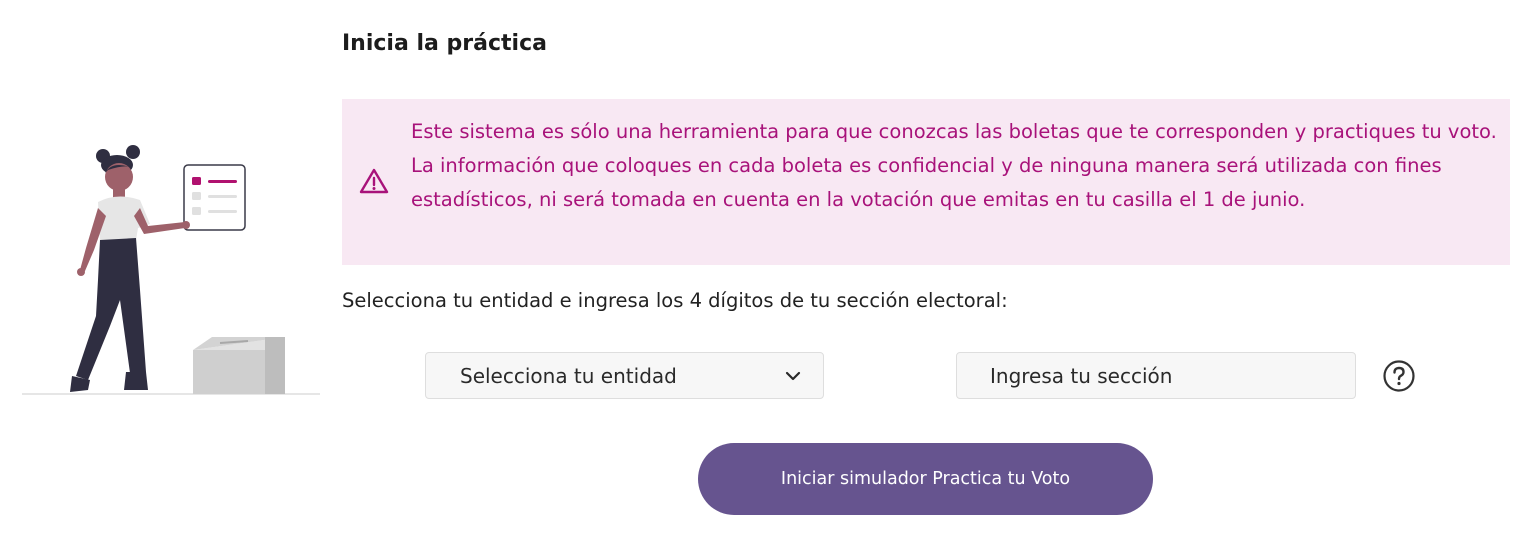 The width and height of the screenshot is (1536, 542). What do you see at coordinates (568, 376) in the screenshot?
I see `entity-select-value: Selecciona tu entidad` at bounding box center [568, 376].